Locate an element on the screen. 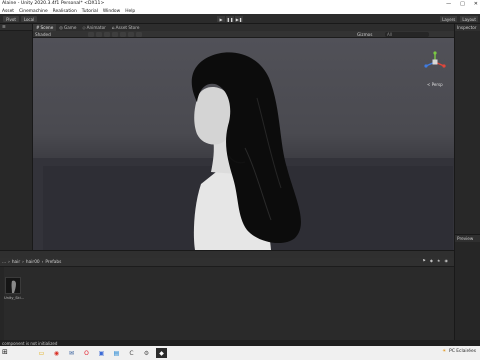  visibility-icon: ◉ is located at coordinates (447, 260).